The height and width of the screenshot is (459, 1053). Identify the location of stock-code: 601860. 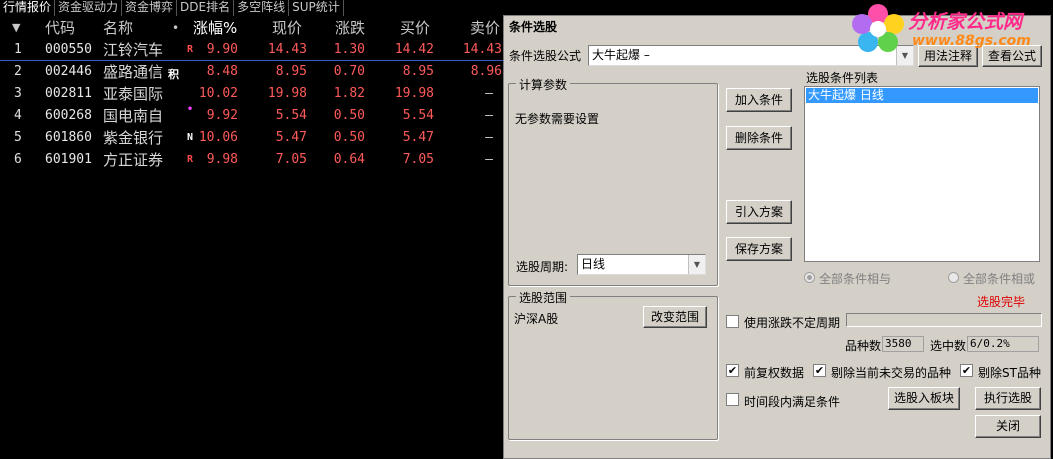
(68, 137).